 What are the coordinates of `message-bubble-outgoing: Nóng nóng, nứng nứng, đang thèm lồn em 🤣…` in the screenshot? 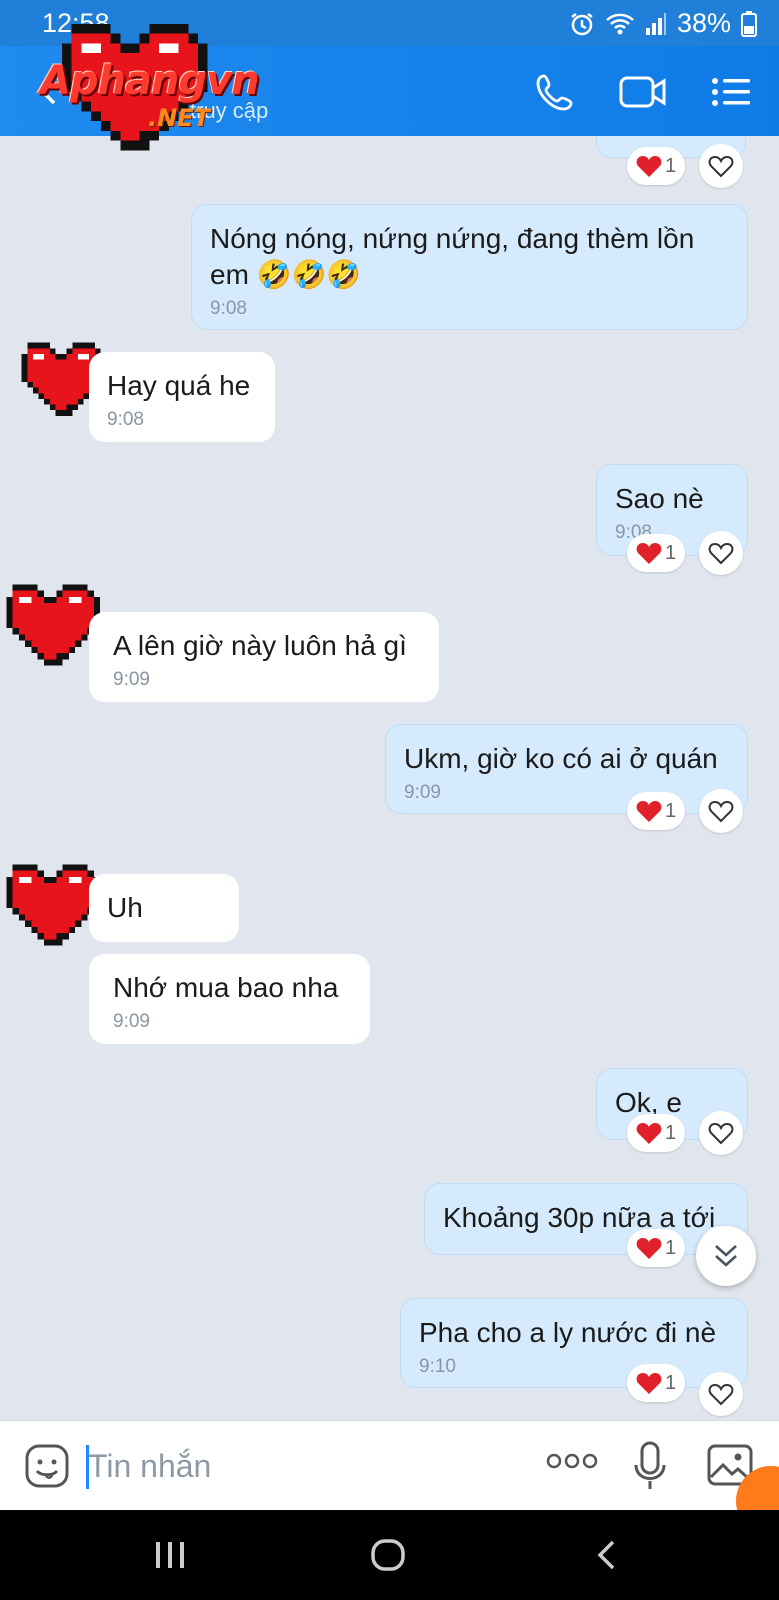 It's located at (469, 267).